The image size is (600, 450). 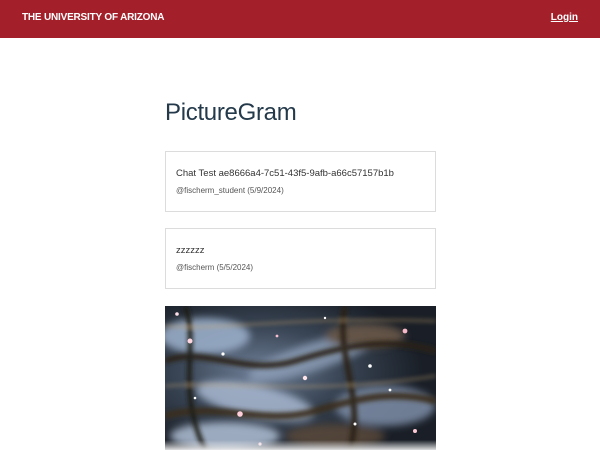 I want to click on post-meta: @fischerm (5/5/2024), so click(x=215, y=267).